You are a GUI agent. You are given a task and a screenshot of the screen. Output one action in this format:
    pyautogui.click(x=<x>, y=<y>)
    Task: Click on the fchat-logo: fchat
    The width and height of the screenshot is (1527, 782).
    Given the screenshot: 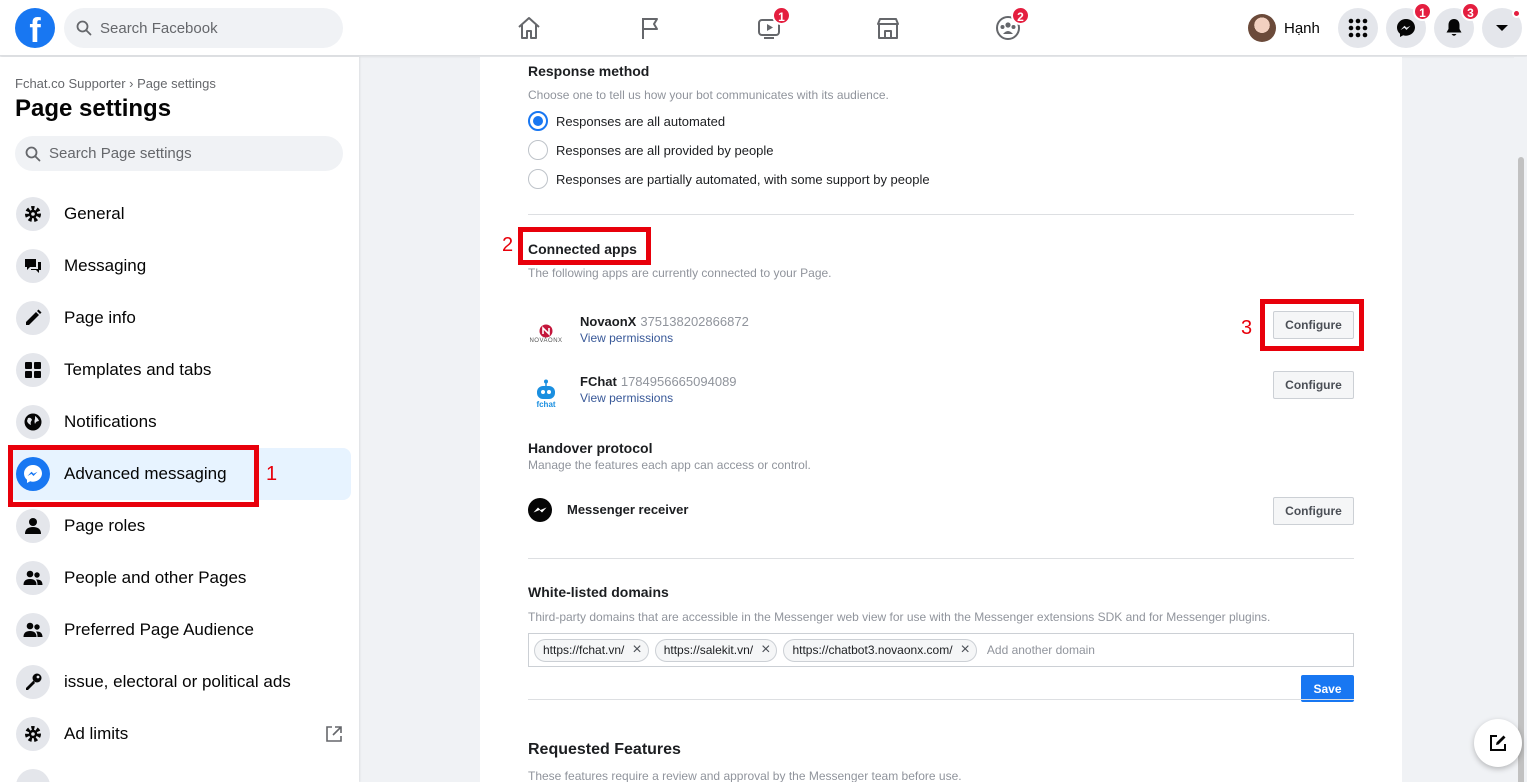 What is the action you would take?
    pyautogui.click(x=546, y=394)
    